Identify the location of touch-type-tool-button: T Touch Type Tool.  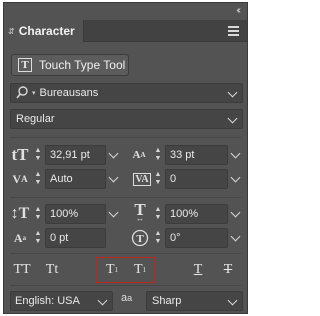
(70, 65).